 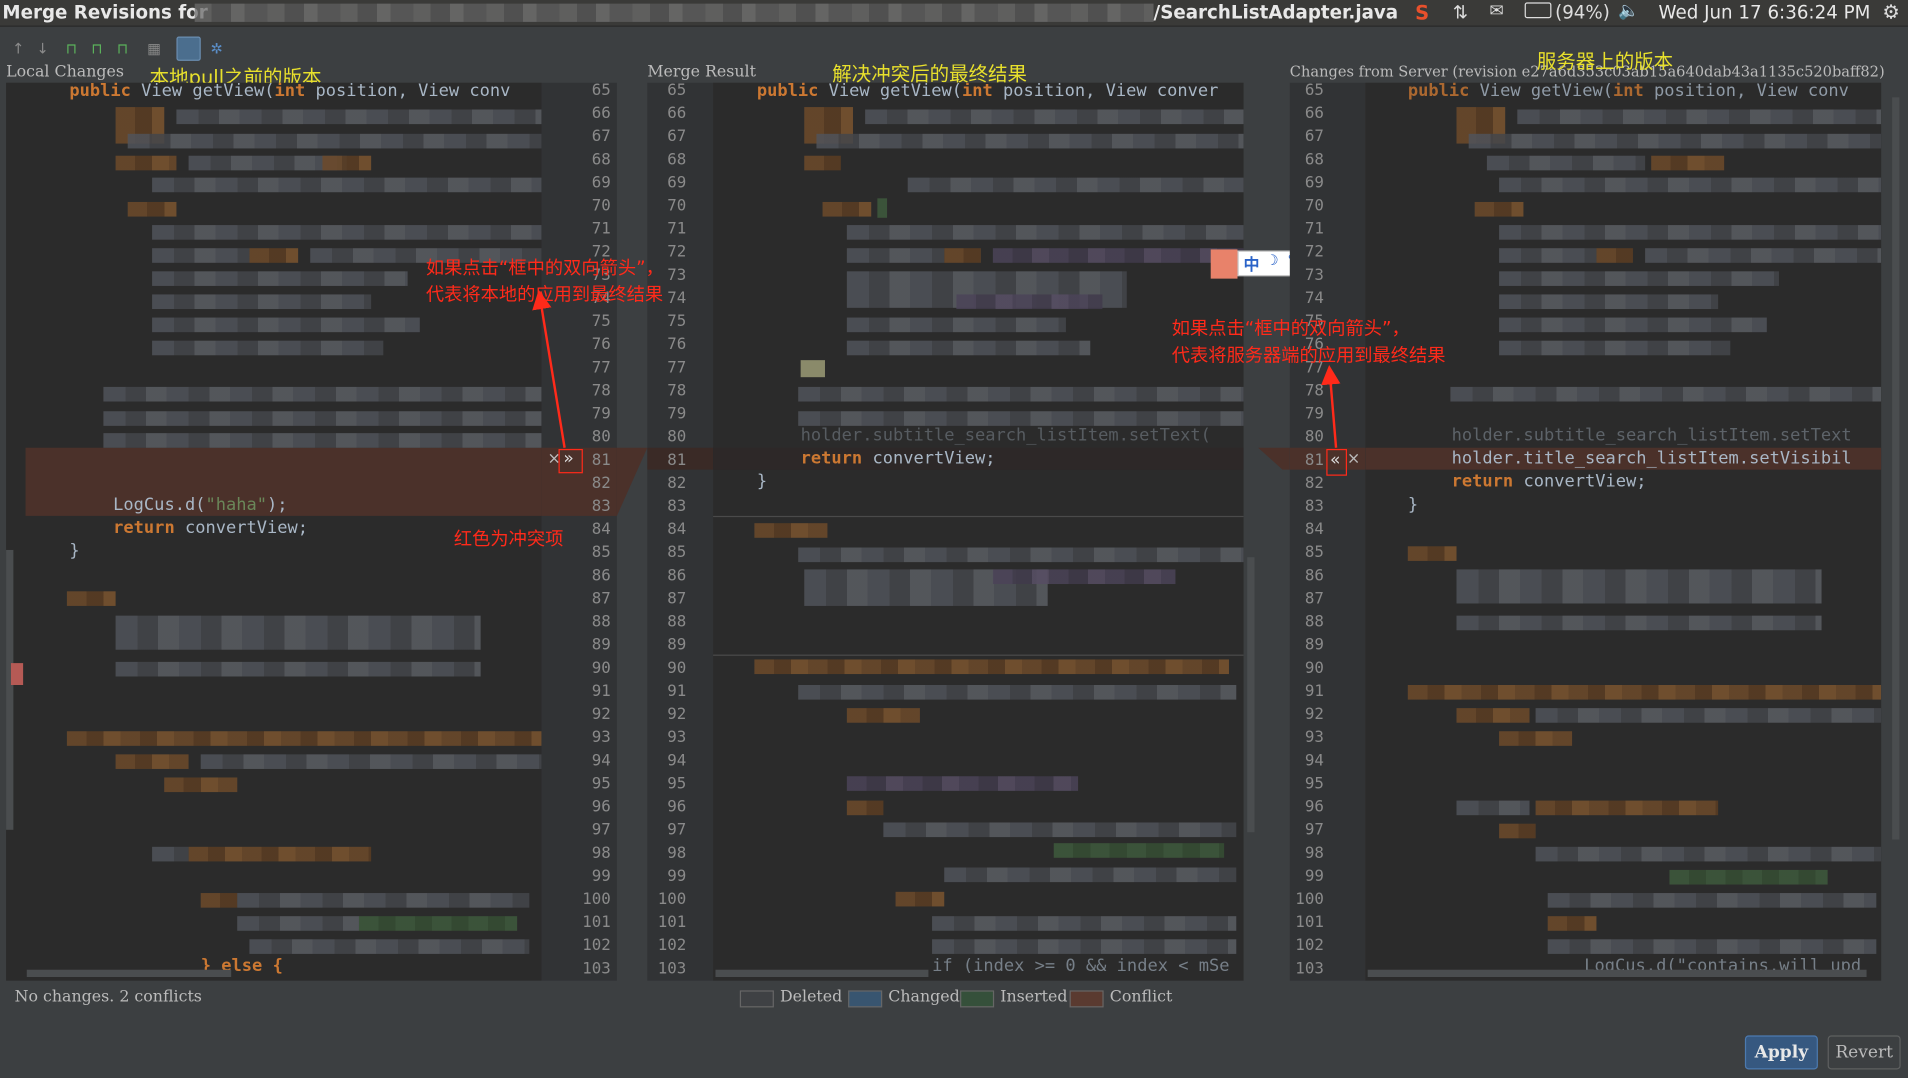 What do you see at coordinates (1034, 997) in the screenshot?
I see `legend-inserted-label: Inserted` at bounding box center [1034, 997].